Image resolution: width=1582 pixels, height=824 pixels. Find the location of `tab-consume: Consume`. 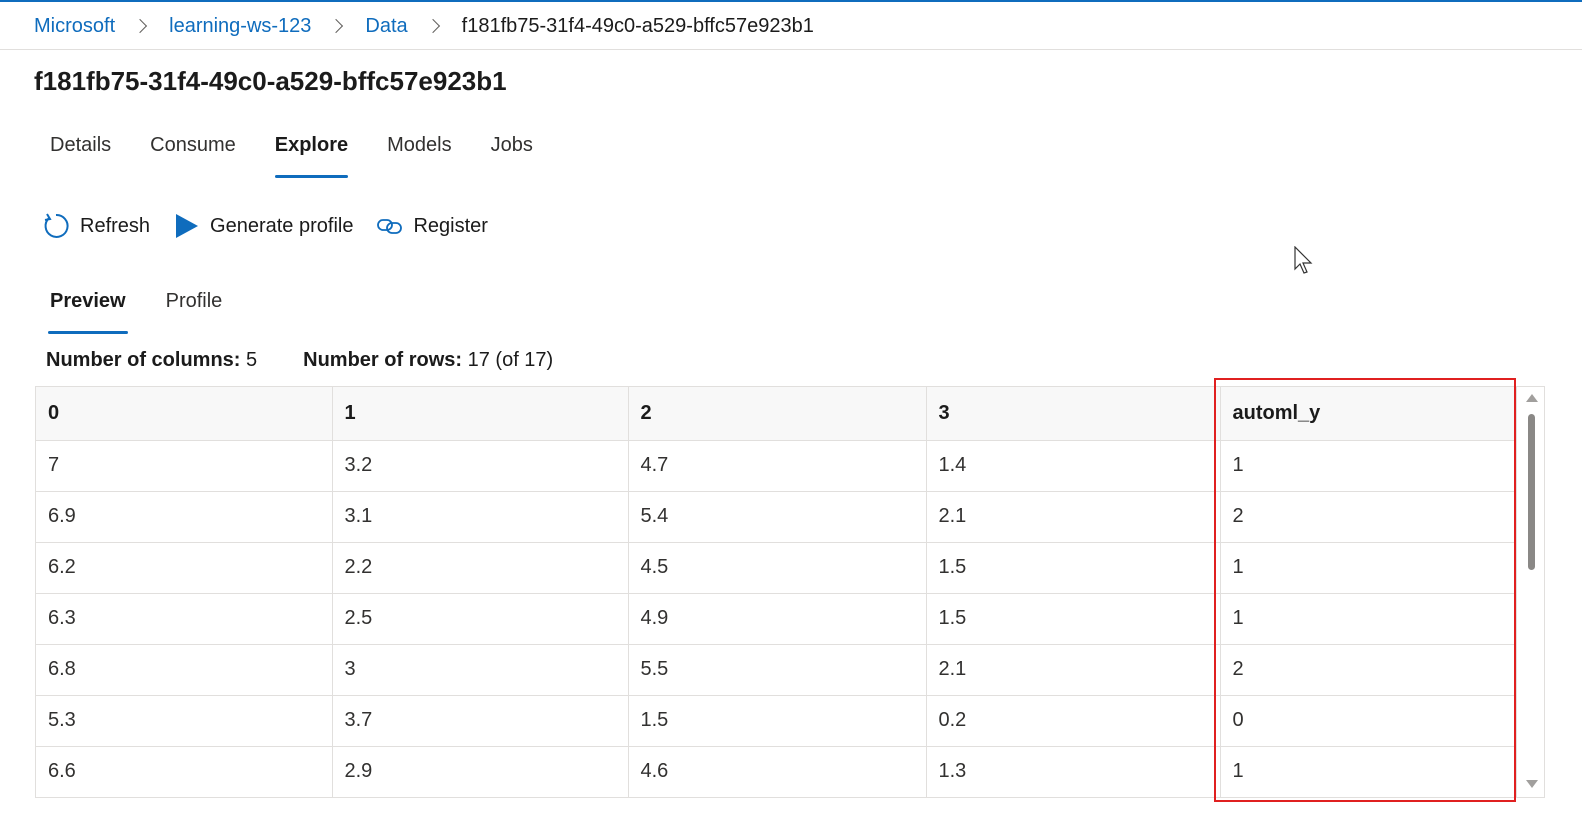

tab-consume: Consume is located at coordinates (193, 151).